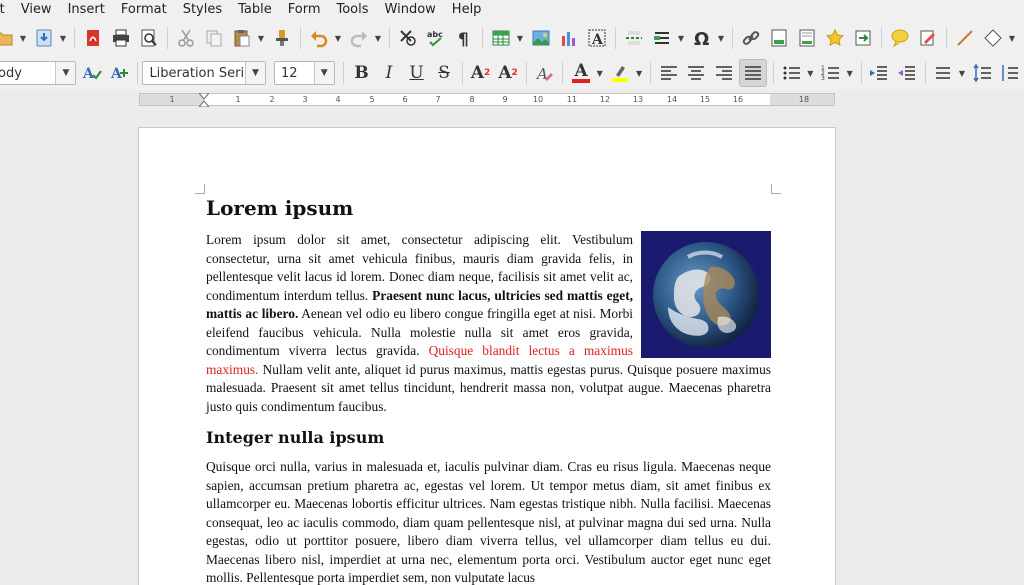  Describe the element at coordinates (696, 73) in the screenshot. I see `align-center-icon` at that location.